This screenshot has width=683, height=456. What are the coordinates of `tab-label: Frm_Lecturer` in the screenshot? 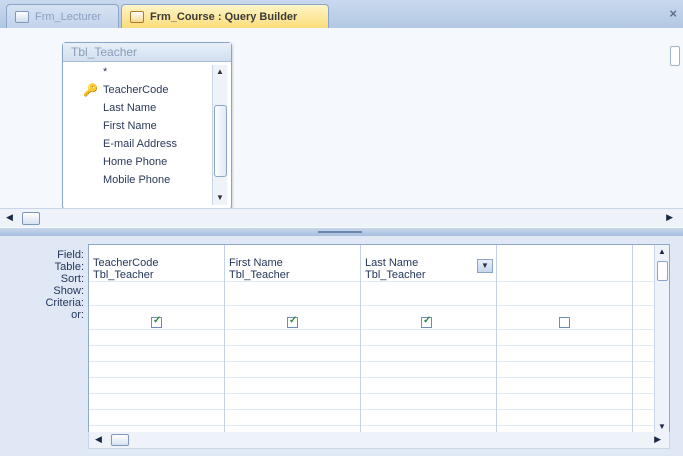 It's located at (68, 16).